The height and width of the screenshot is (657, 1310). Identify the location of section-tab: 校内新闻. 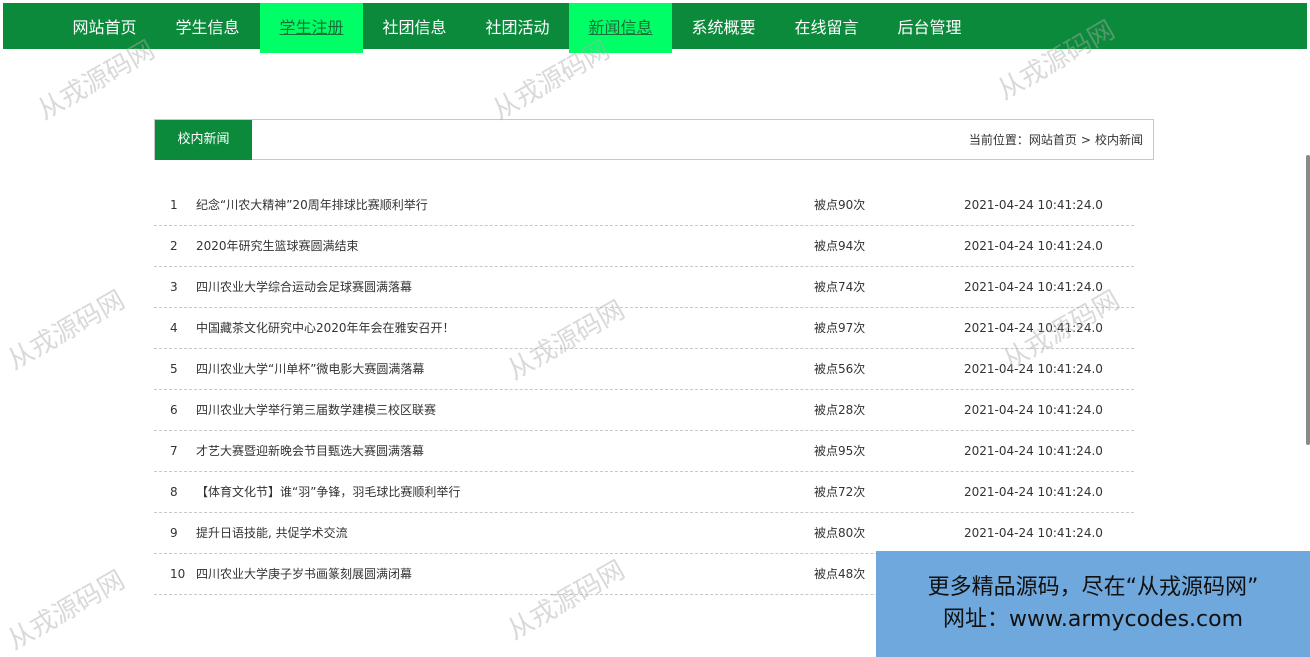
(203, 140).